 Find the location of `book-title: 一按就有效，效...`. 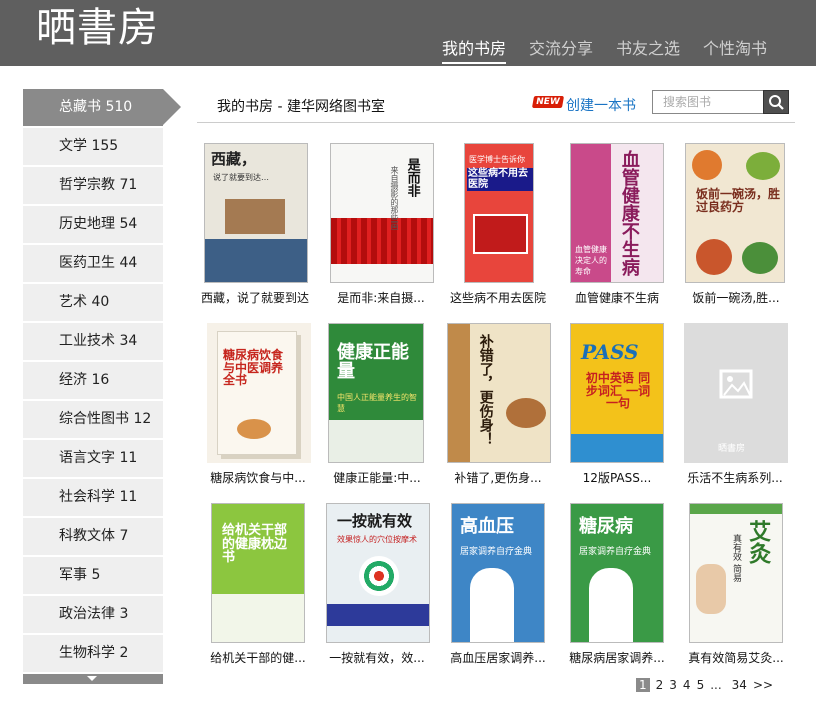

book-title: 一按就有效，效... is located at coordinates (377, 658).